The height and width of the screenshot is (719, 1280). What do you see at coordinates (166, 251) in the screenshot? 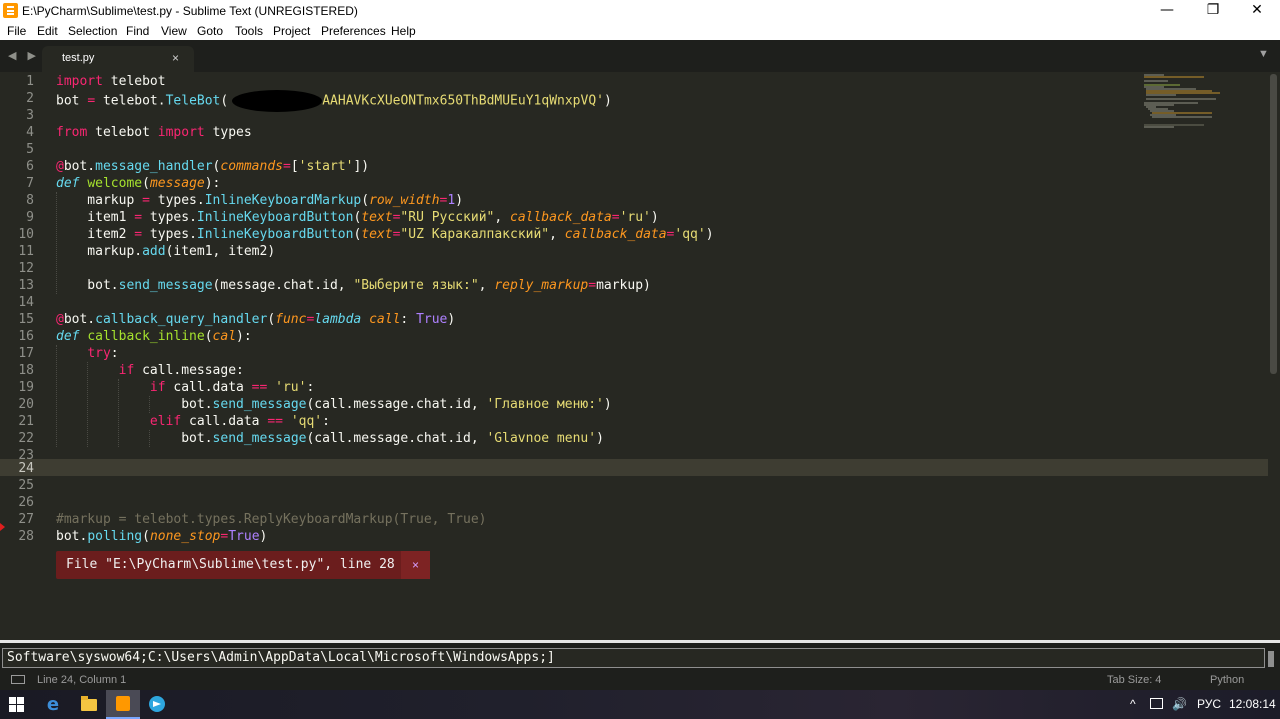
I see `code-line-11: markup.add(item1, item2)` at bounding box center [166, 251].